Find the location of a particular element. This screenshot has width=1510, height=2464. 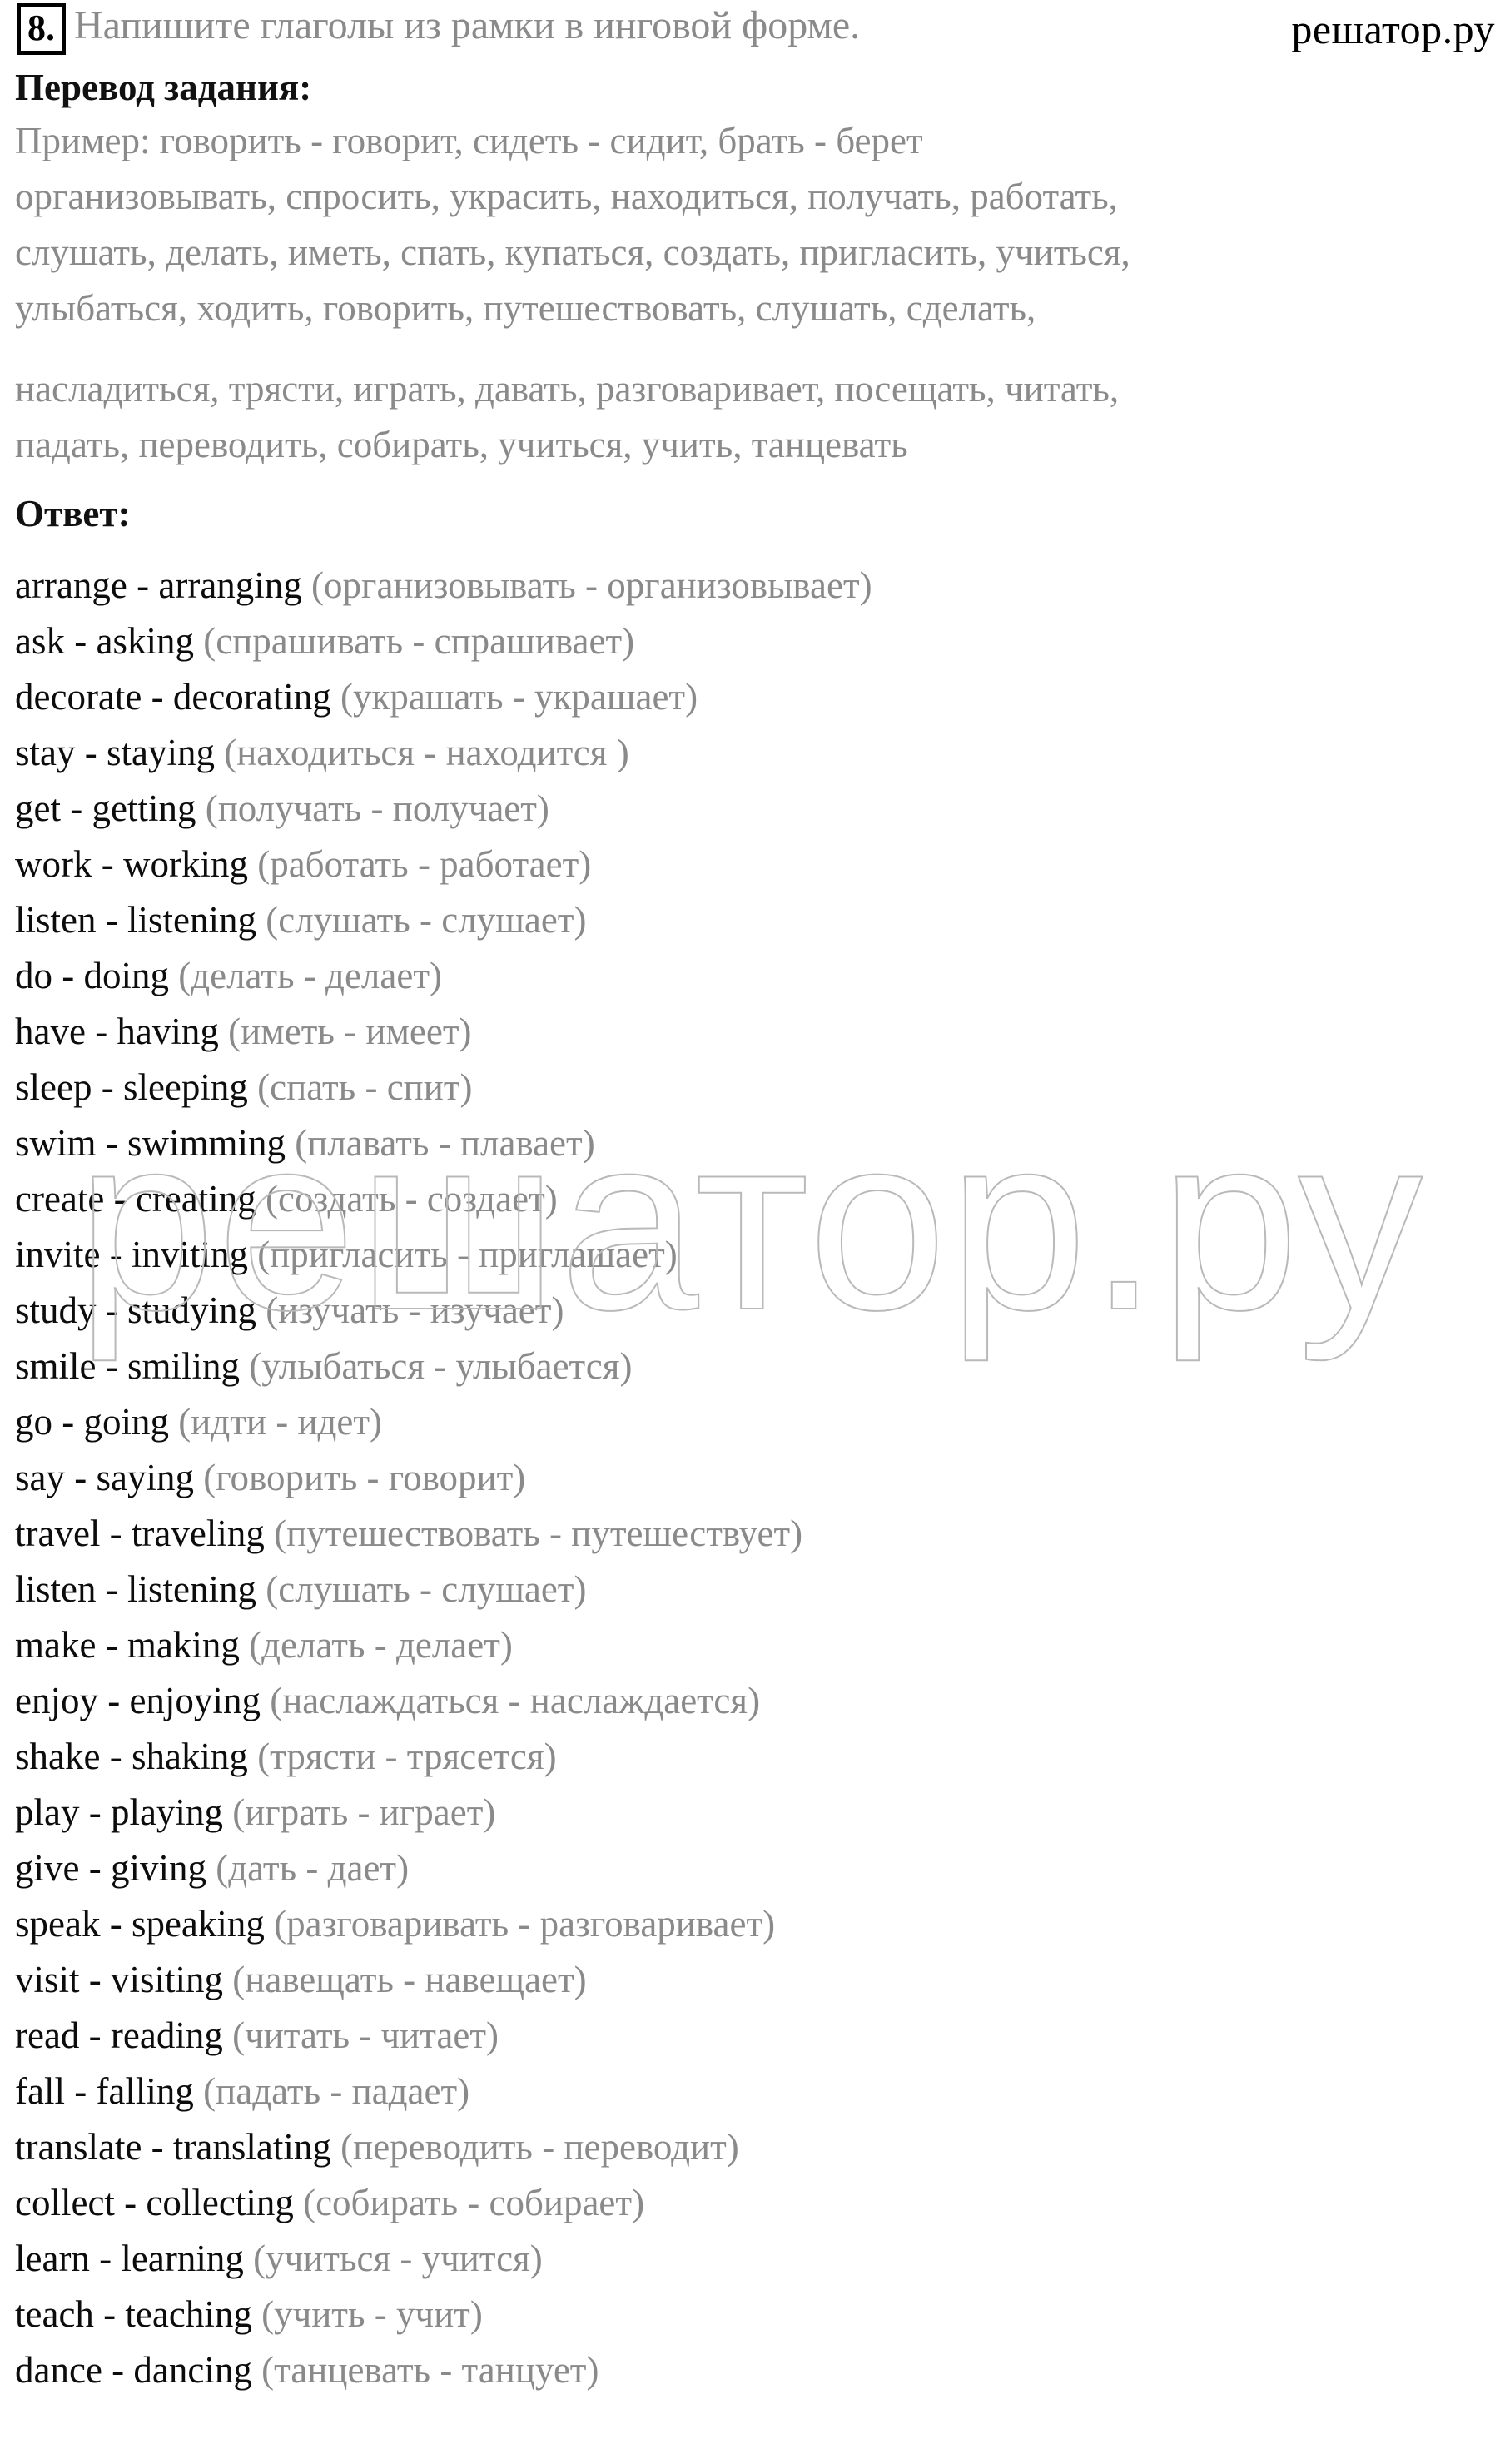

answer-line: make - making (делать - делает) is located at coordinates (762, 1645).